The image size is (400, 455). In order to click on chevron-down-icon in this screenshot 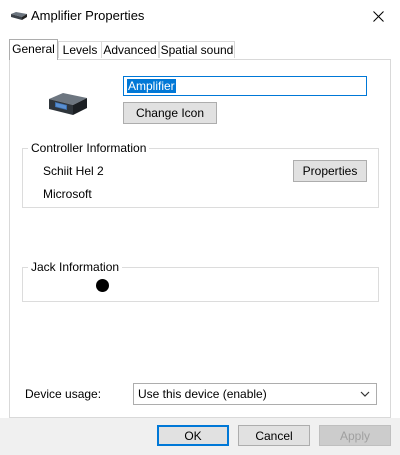, I will do `click(365, 394)`.